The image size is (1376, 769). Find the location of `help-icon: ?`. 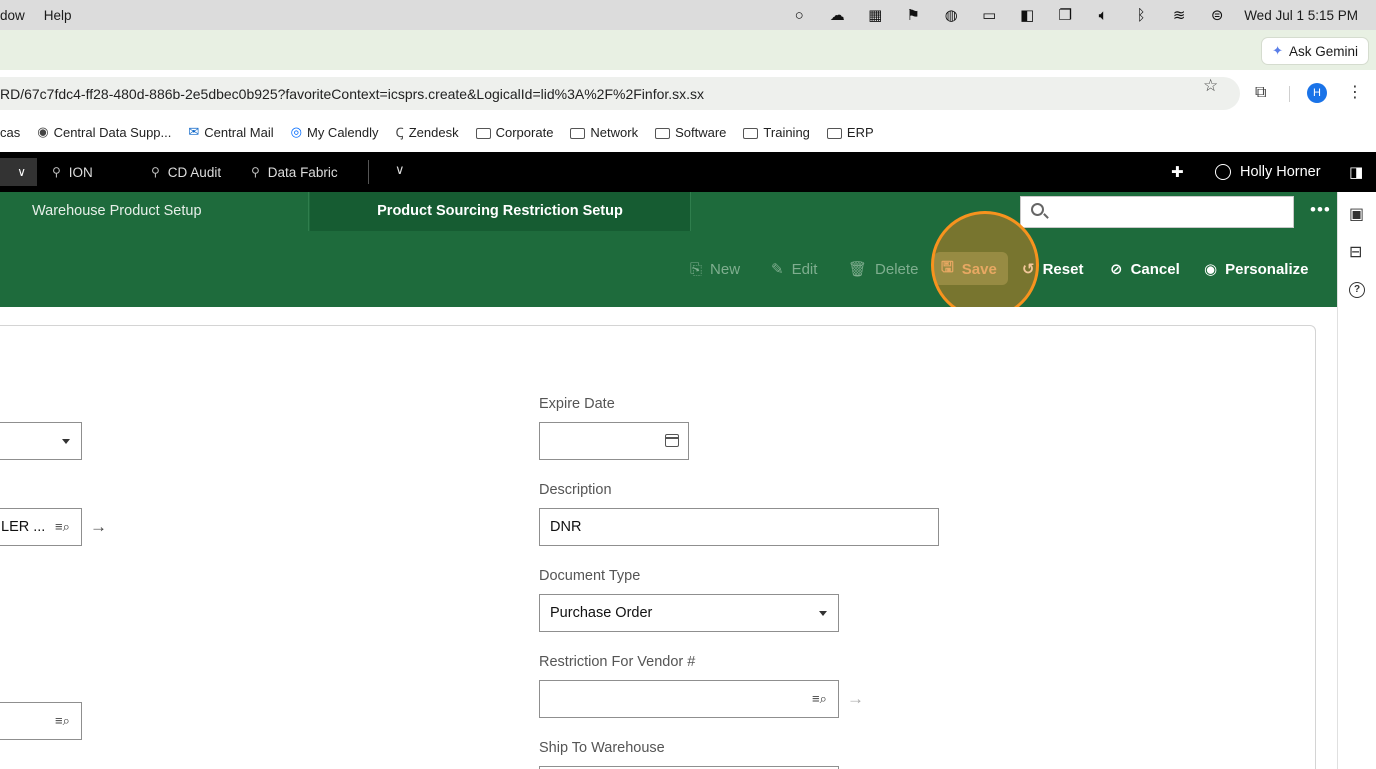

help-icon: ? is located at coordinates (1357, 290).